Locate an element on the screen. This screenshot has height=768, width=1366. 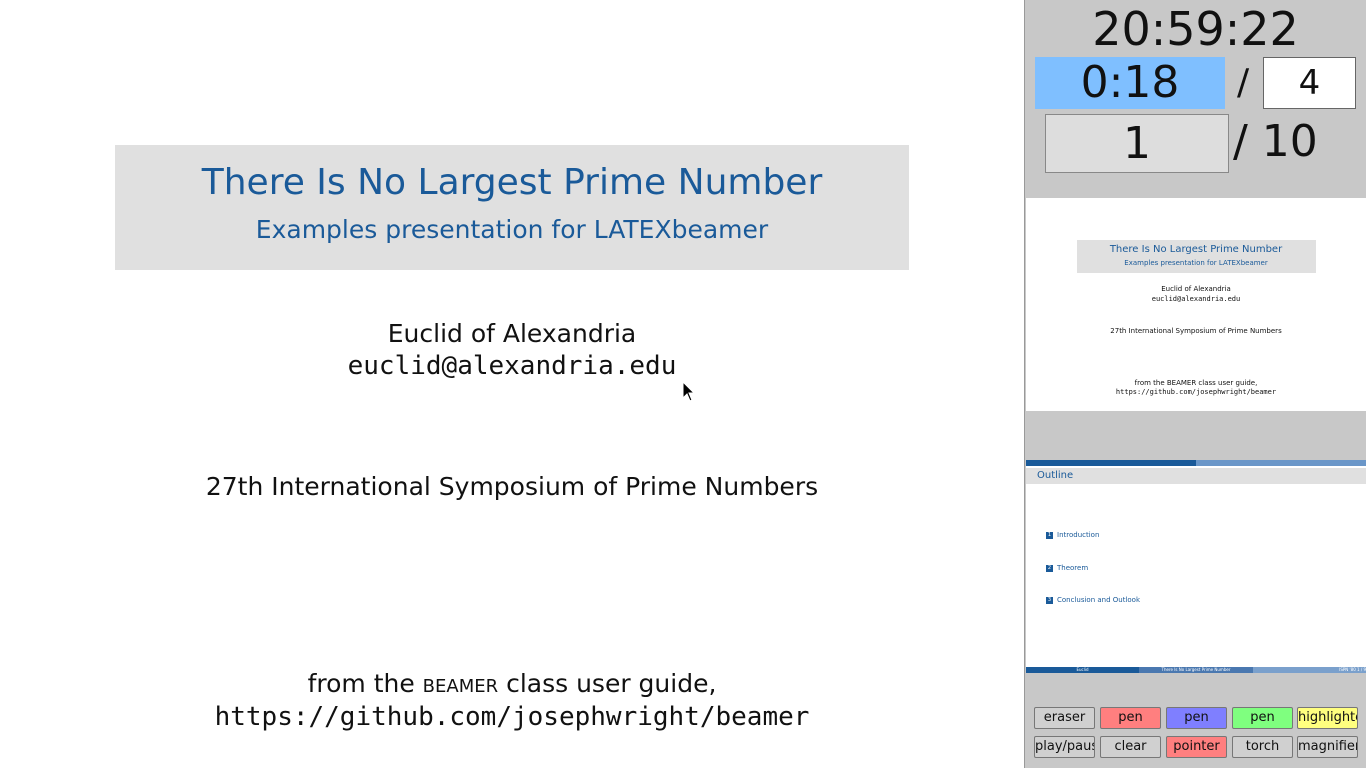
current-slide-field: 1 is located at coordinates (1137, 143).